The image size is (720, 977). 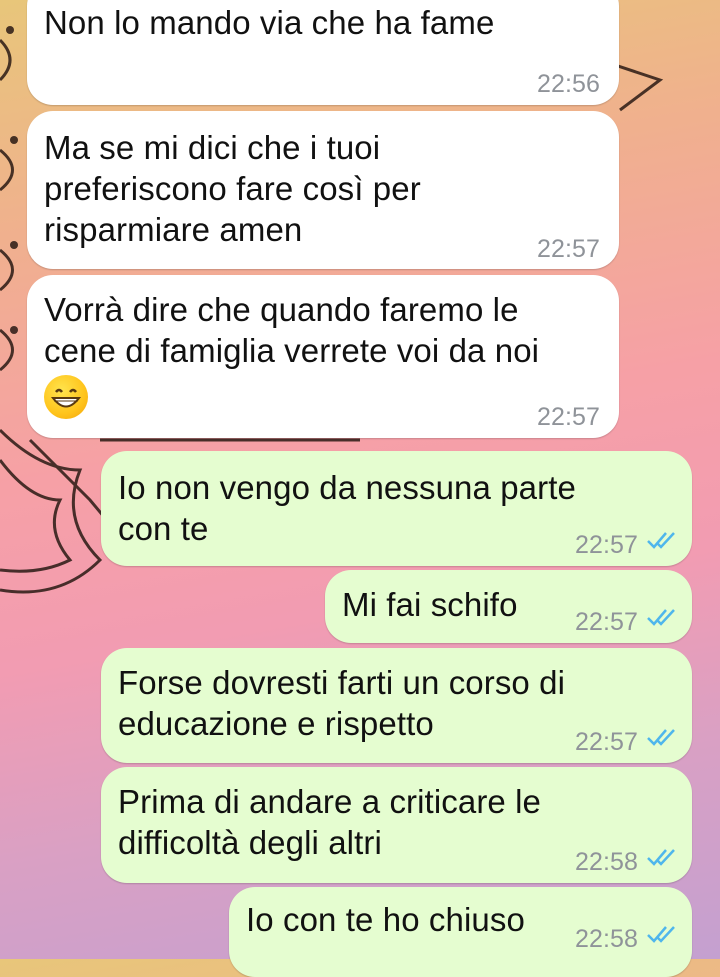 I want to click on message-bubble-outgoing: Mi fai schifo 22:57, so click(x=508, y=606).